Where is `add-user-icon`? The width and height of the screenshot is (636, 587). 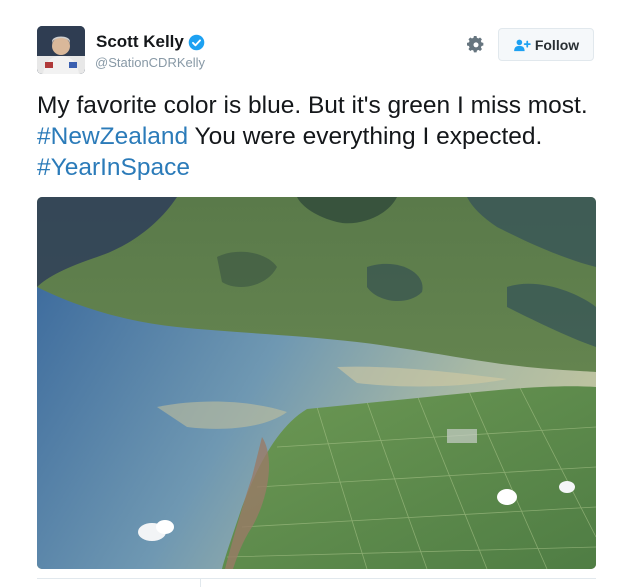
add-user-icon is located at coordinates (522, 45).